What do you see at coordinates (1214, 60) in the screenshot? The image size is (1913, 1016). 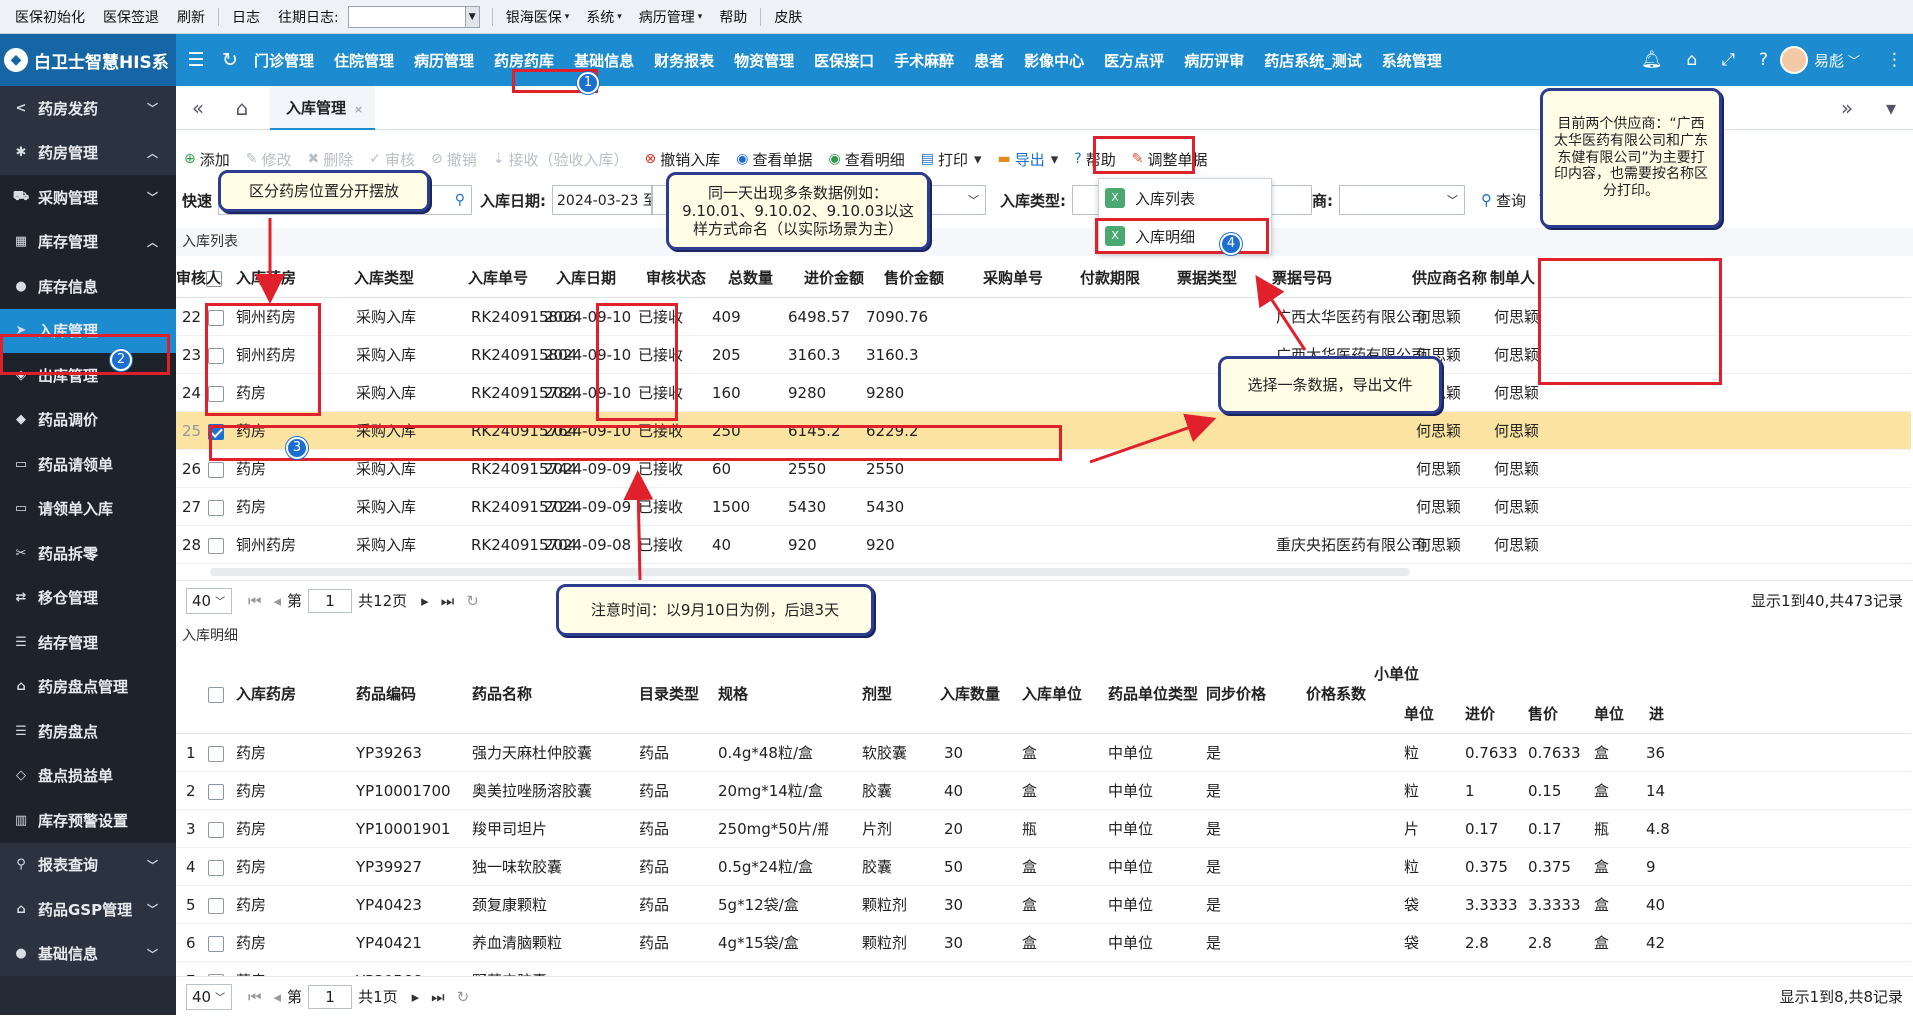 I see `nav-item: 病历评审` at bounding box center [1214, 60].